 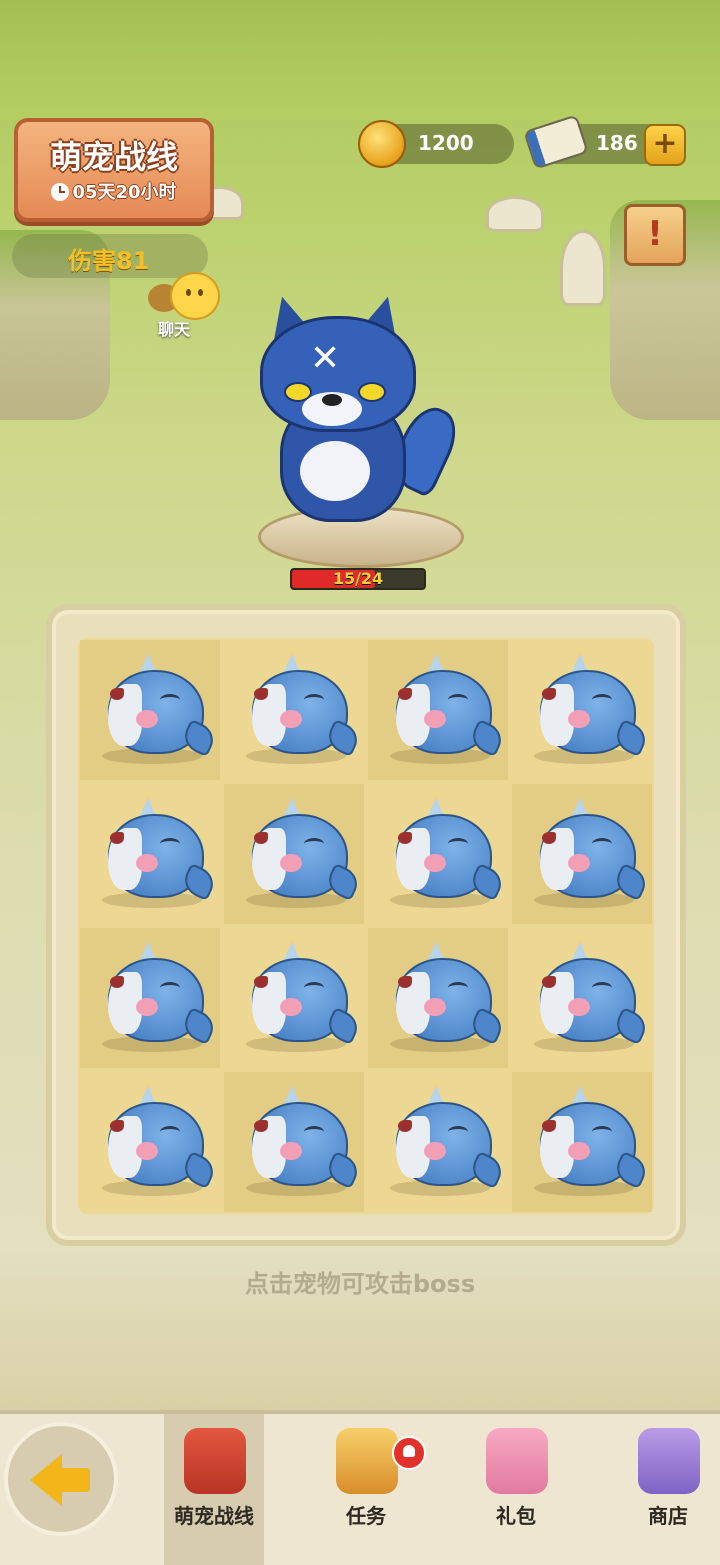 I want to click on wolf-nose, so click(x=332, y=400).